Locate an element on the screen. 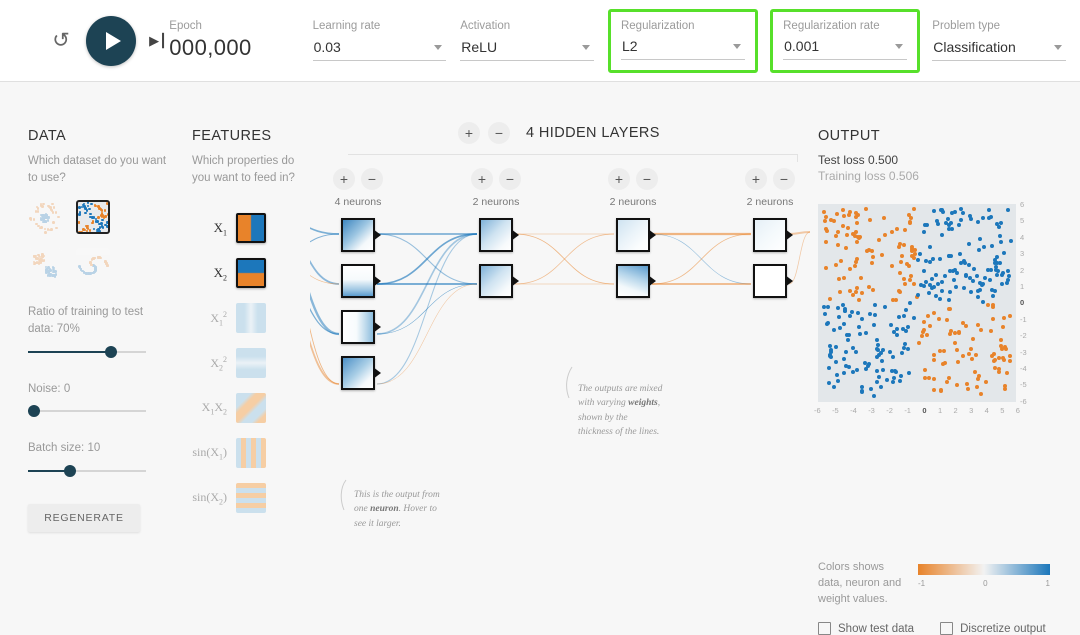  neuron-l3-n1 is located at coordinates (636, 235).